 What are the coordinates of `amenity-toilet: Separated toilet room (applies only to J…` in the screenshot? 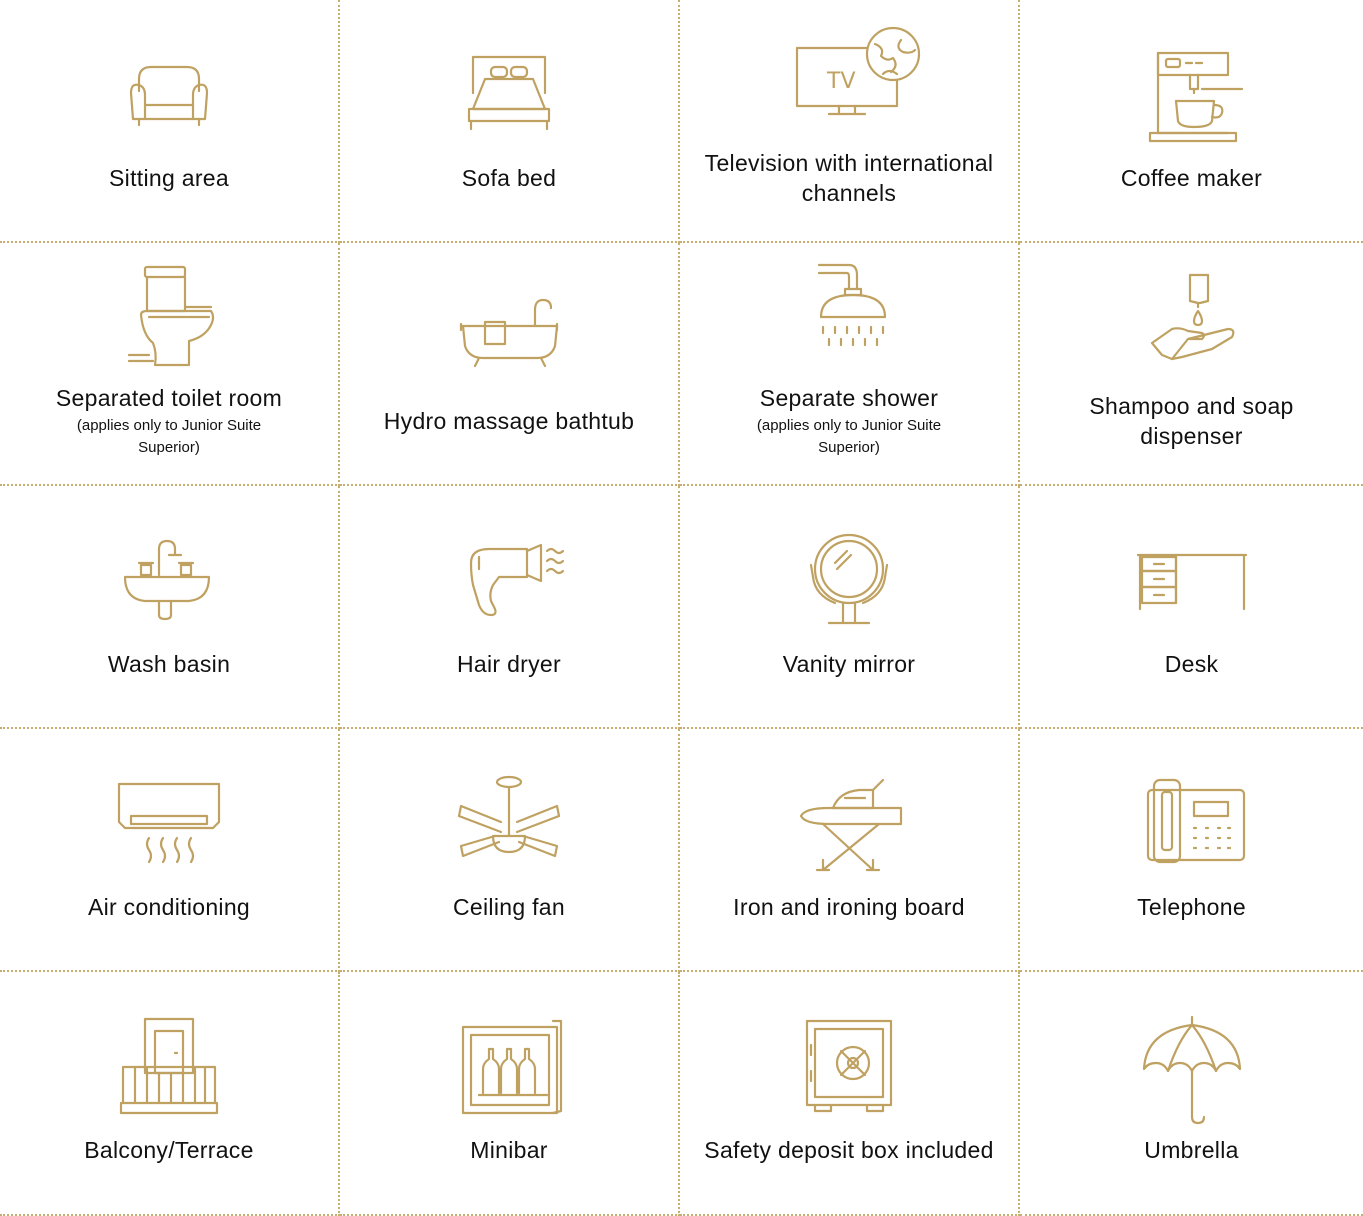 It's located at (170, 364).